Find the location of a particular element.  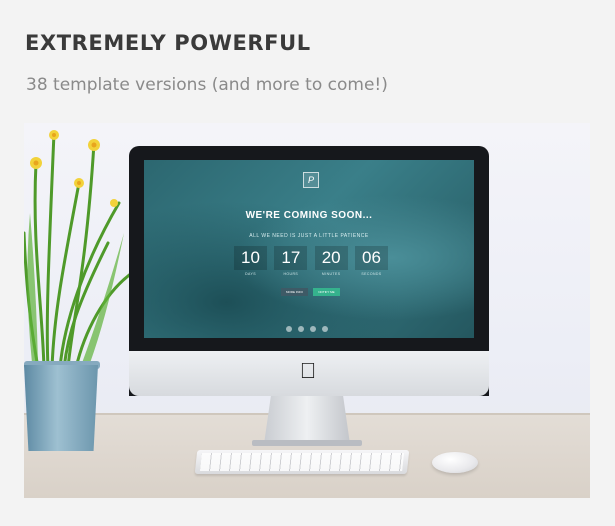

more-info-button: MORE INFO is located at coordinates (294, 292).